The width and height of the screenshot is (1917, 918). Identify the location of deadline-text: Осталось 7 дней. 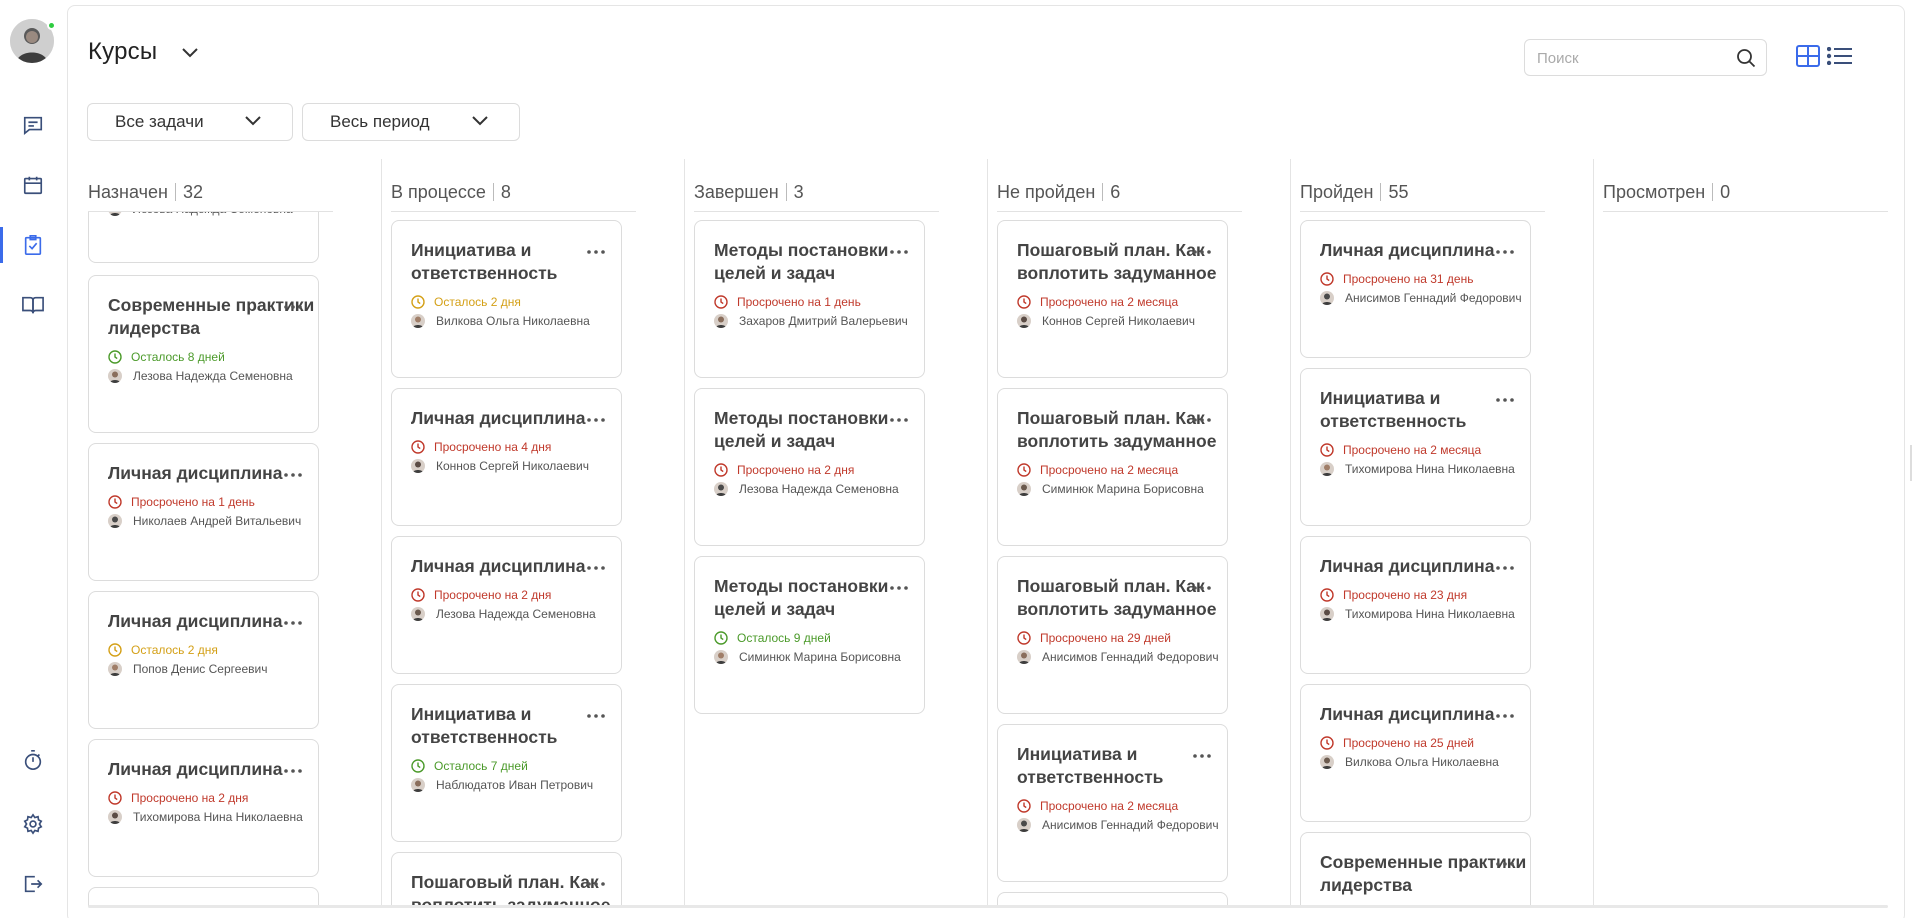
(481, 766).